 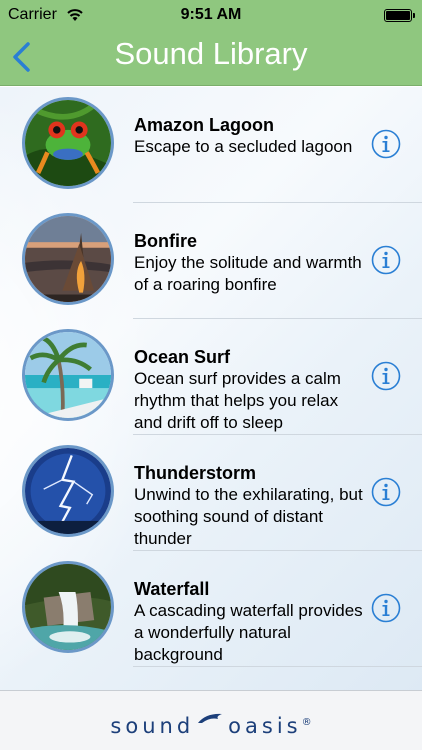 What do you see at coordinates (172, 589) in the screenshot?
I see `sound-title: Waterfall` at bounding box center [172, 589].